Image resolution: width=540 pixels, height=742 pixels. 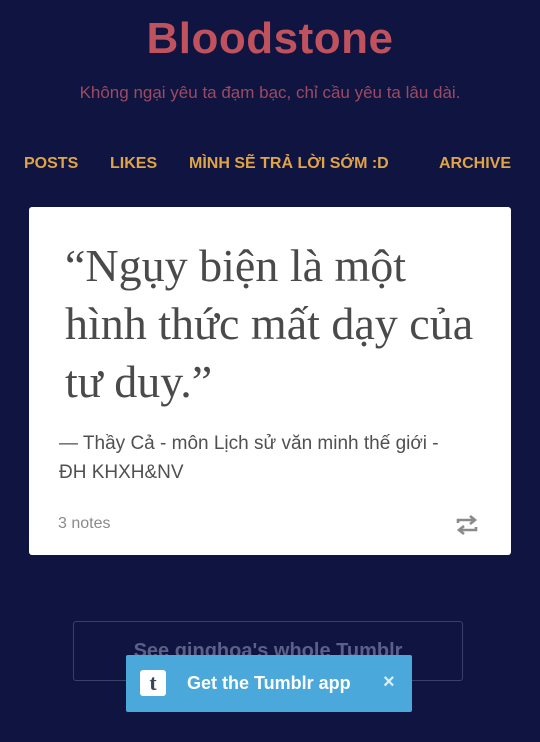 What do you see at coordinates (467, 525) in the screenshot?
I see `reblog-icon` at bounding box center [467, 525].